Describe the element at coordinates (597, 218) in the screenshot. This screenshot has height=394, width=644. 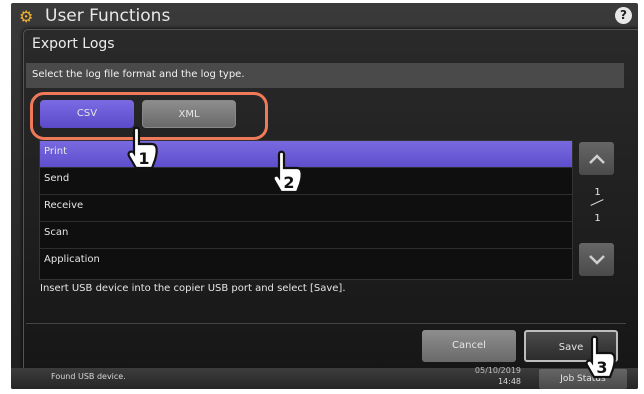
I see `page-total: 1` at that location.